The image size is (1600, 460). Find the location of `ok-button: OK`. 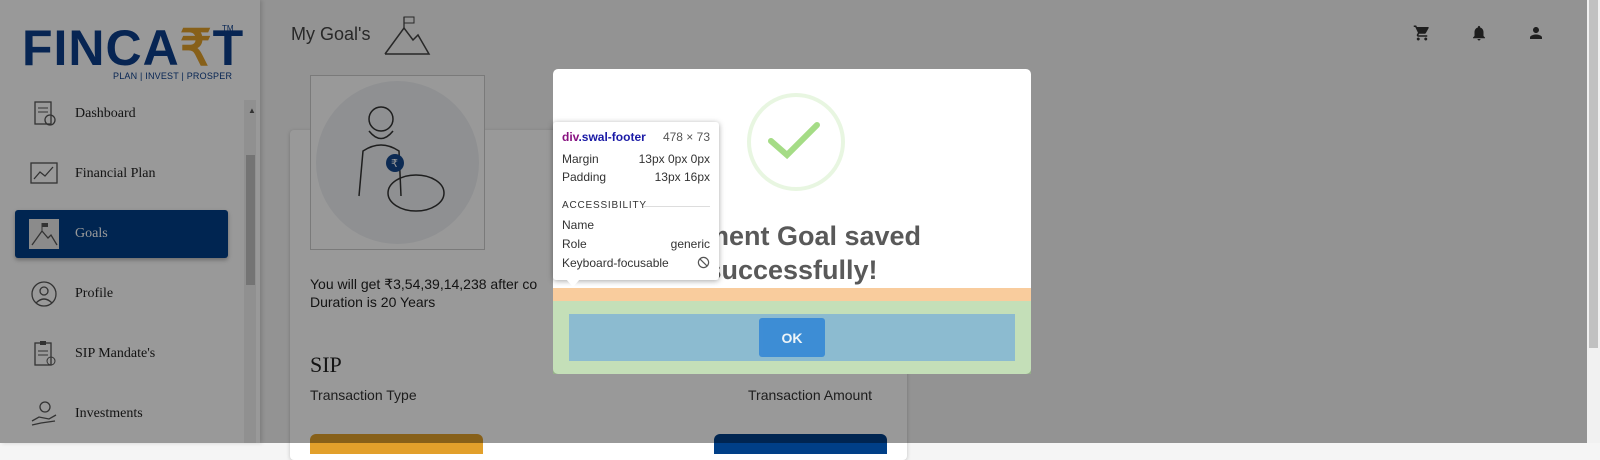

ok-button: OK is located at coordinates (792, 337).